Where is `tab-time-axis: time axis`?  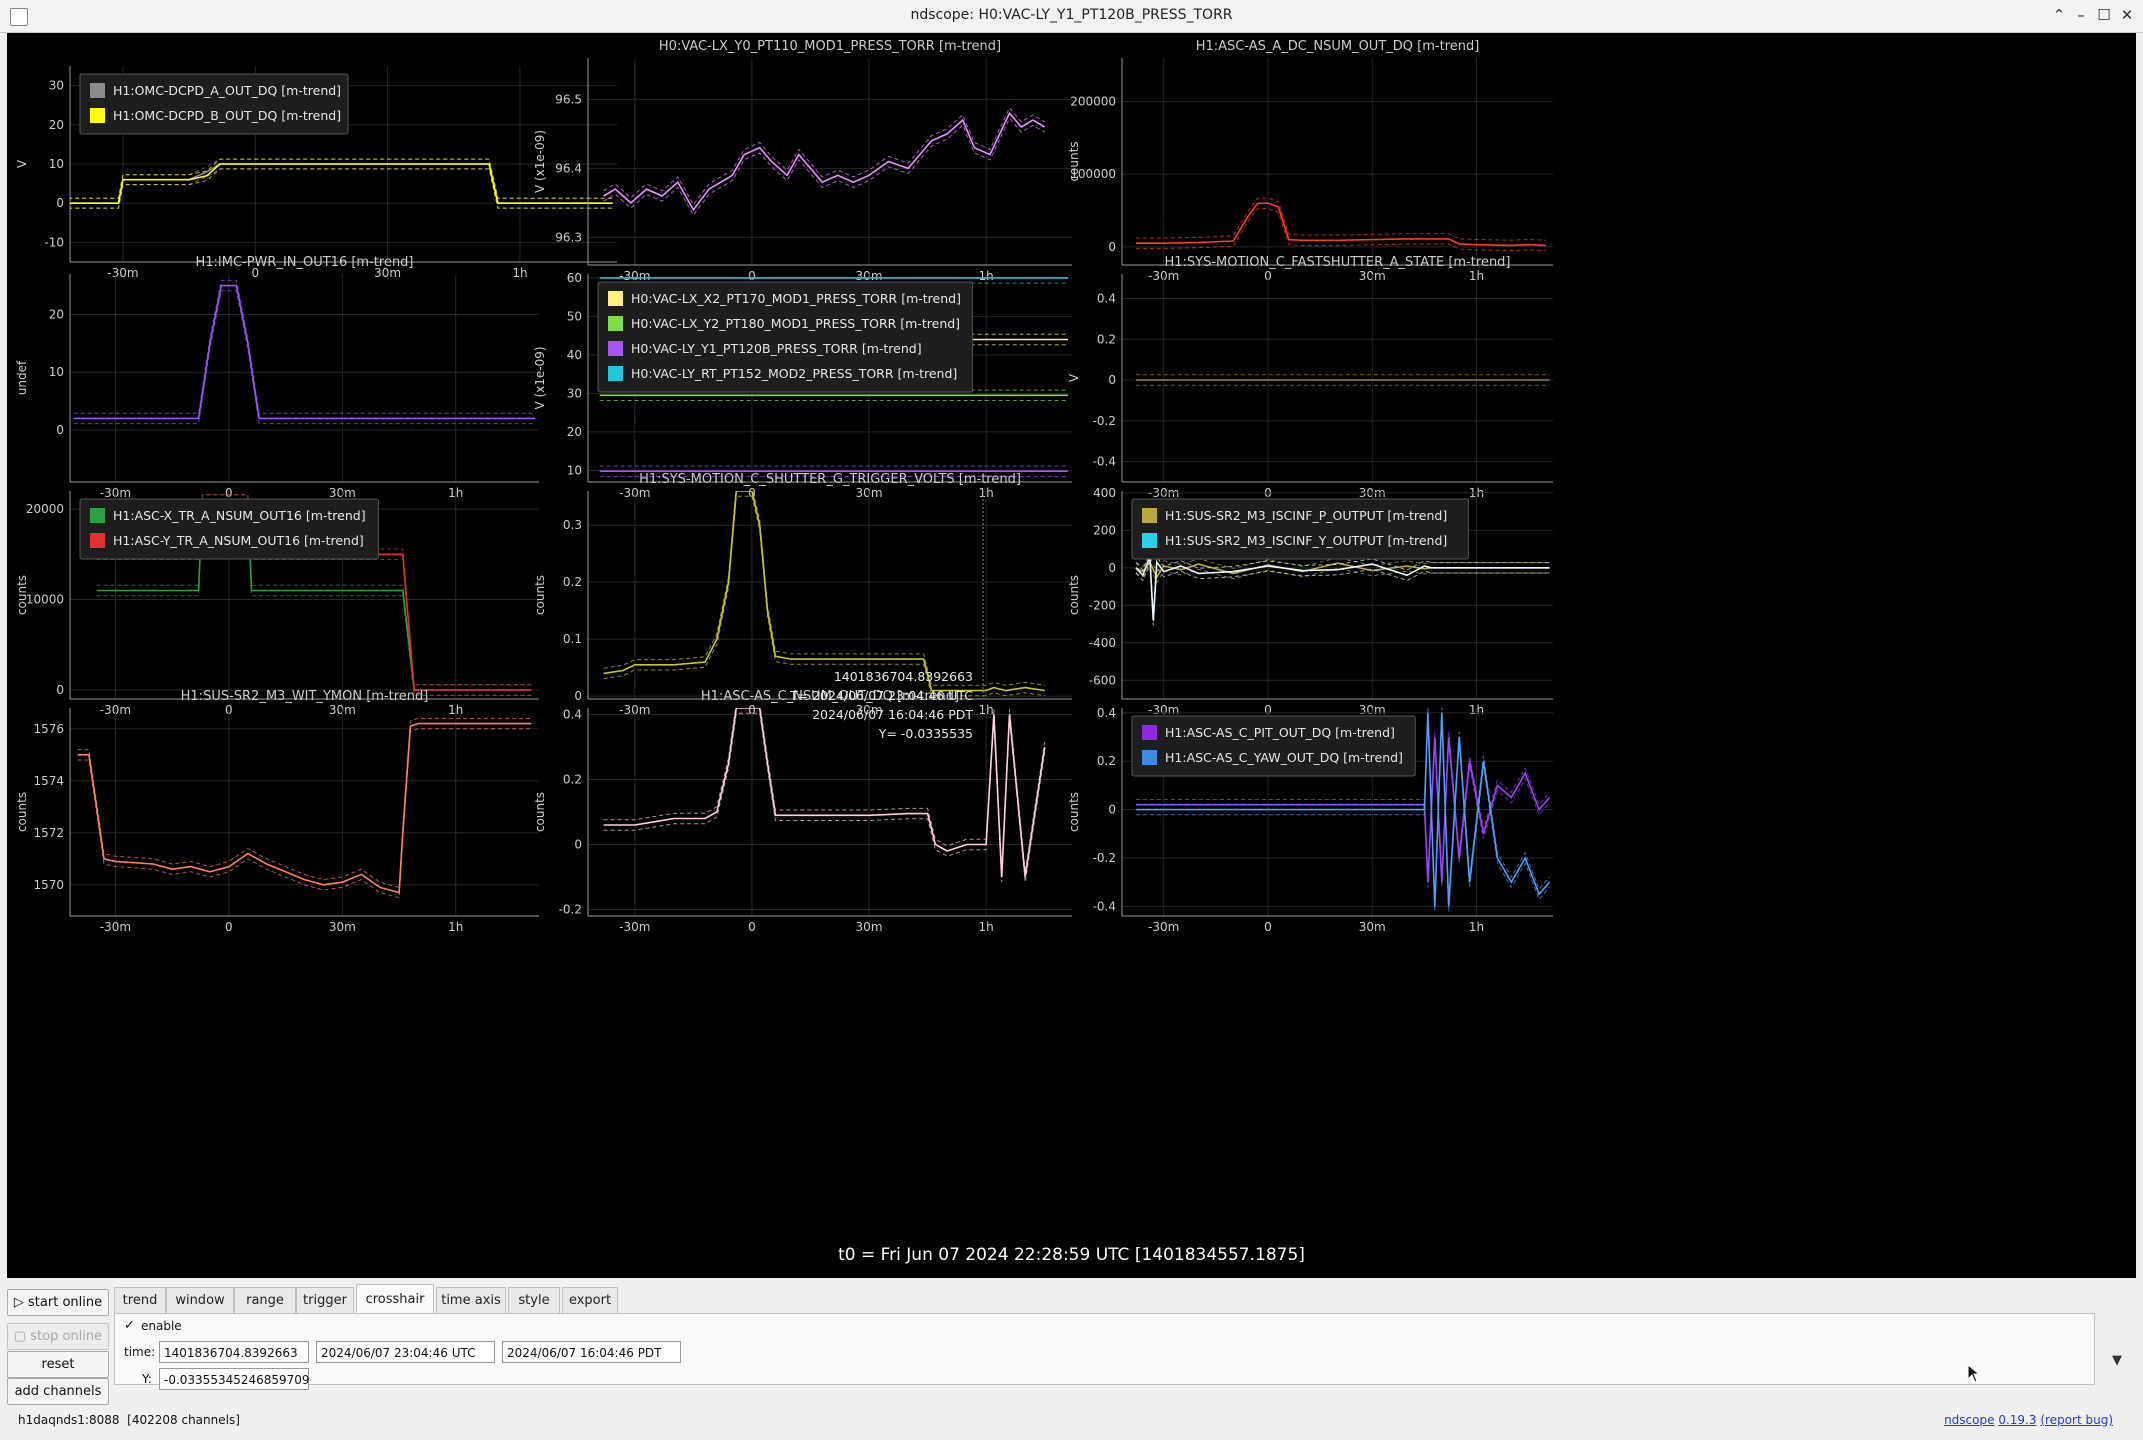 tab-time-axis: time axis is located at coordinates (471, 1300).